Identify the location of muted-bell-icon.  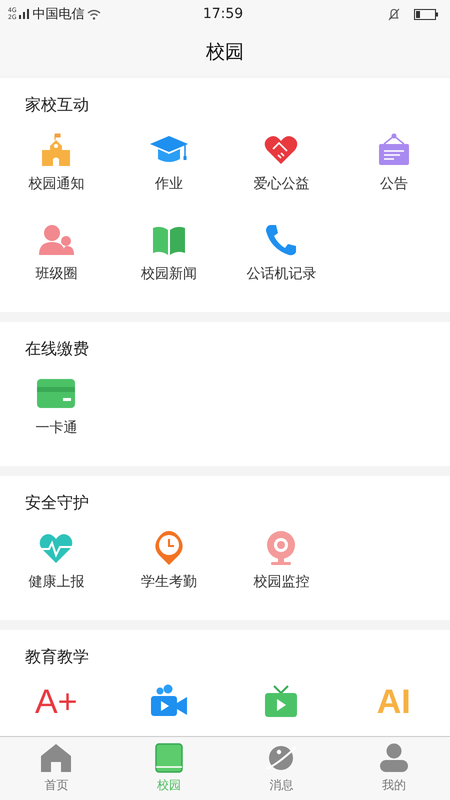
(394, 14).